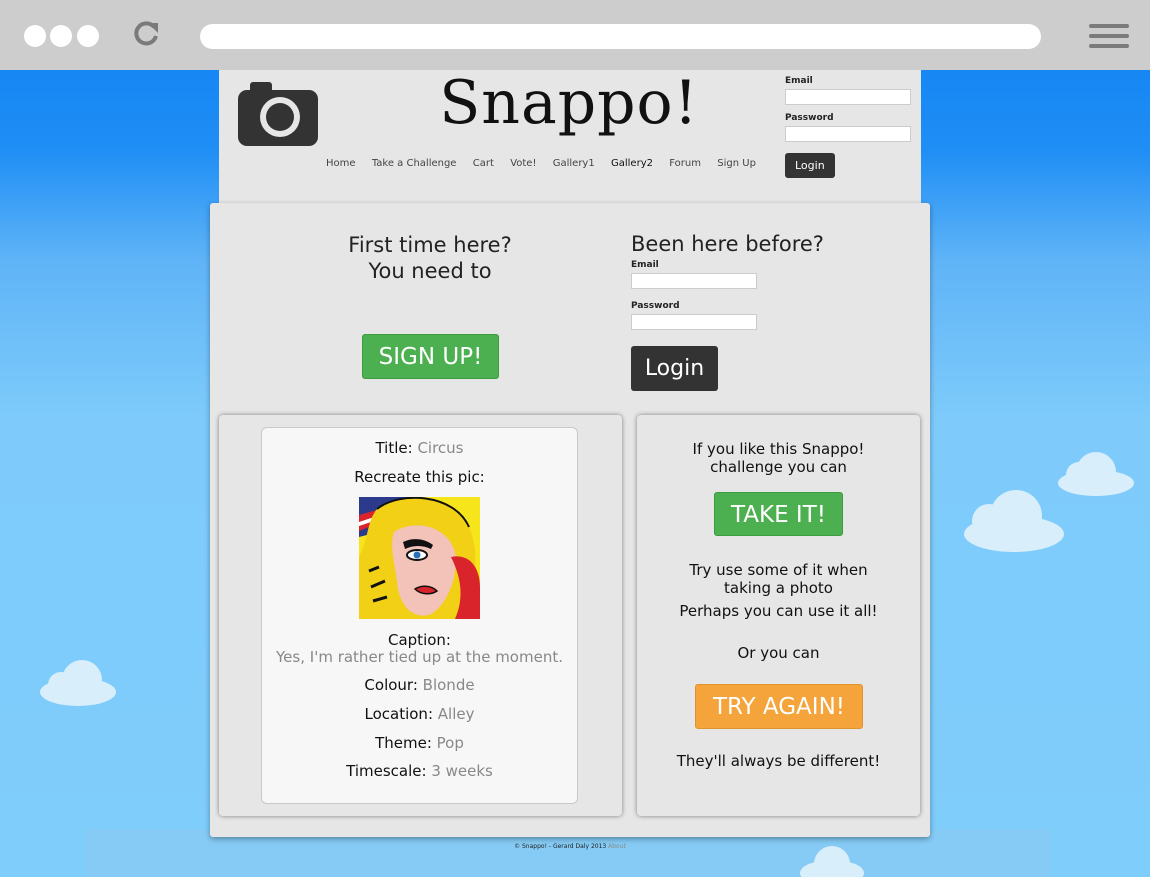 Image resolution: width=1150 pixels, height=877 pixels. I want to click on header-password-field, so click(848, 134).